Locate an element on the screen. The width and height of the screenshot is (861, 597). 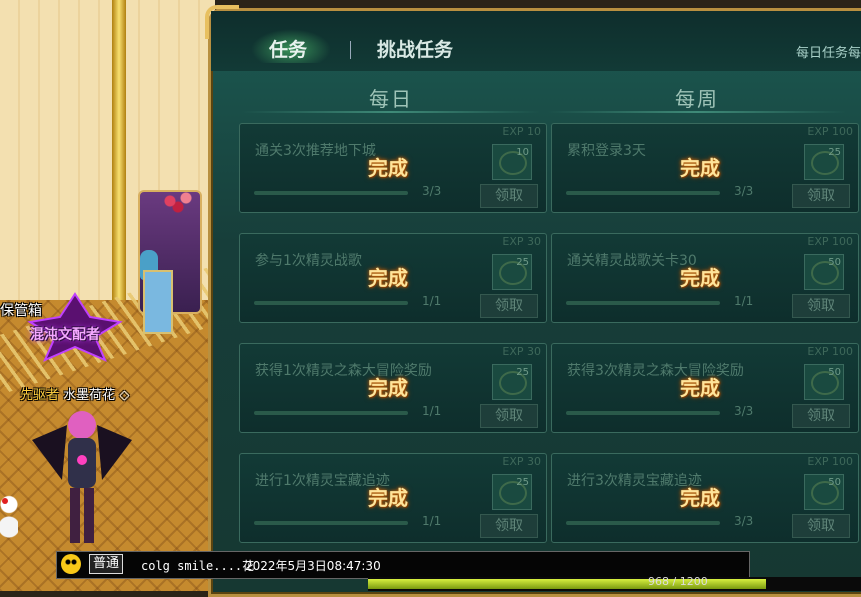
chat-channel-button: 普通 is located at coordinates (106, 564).